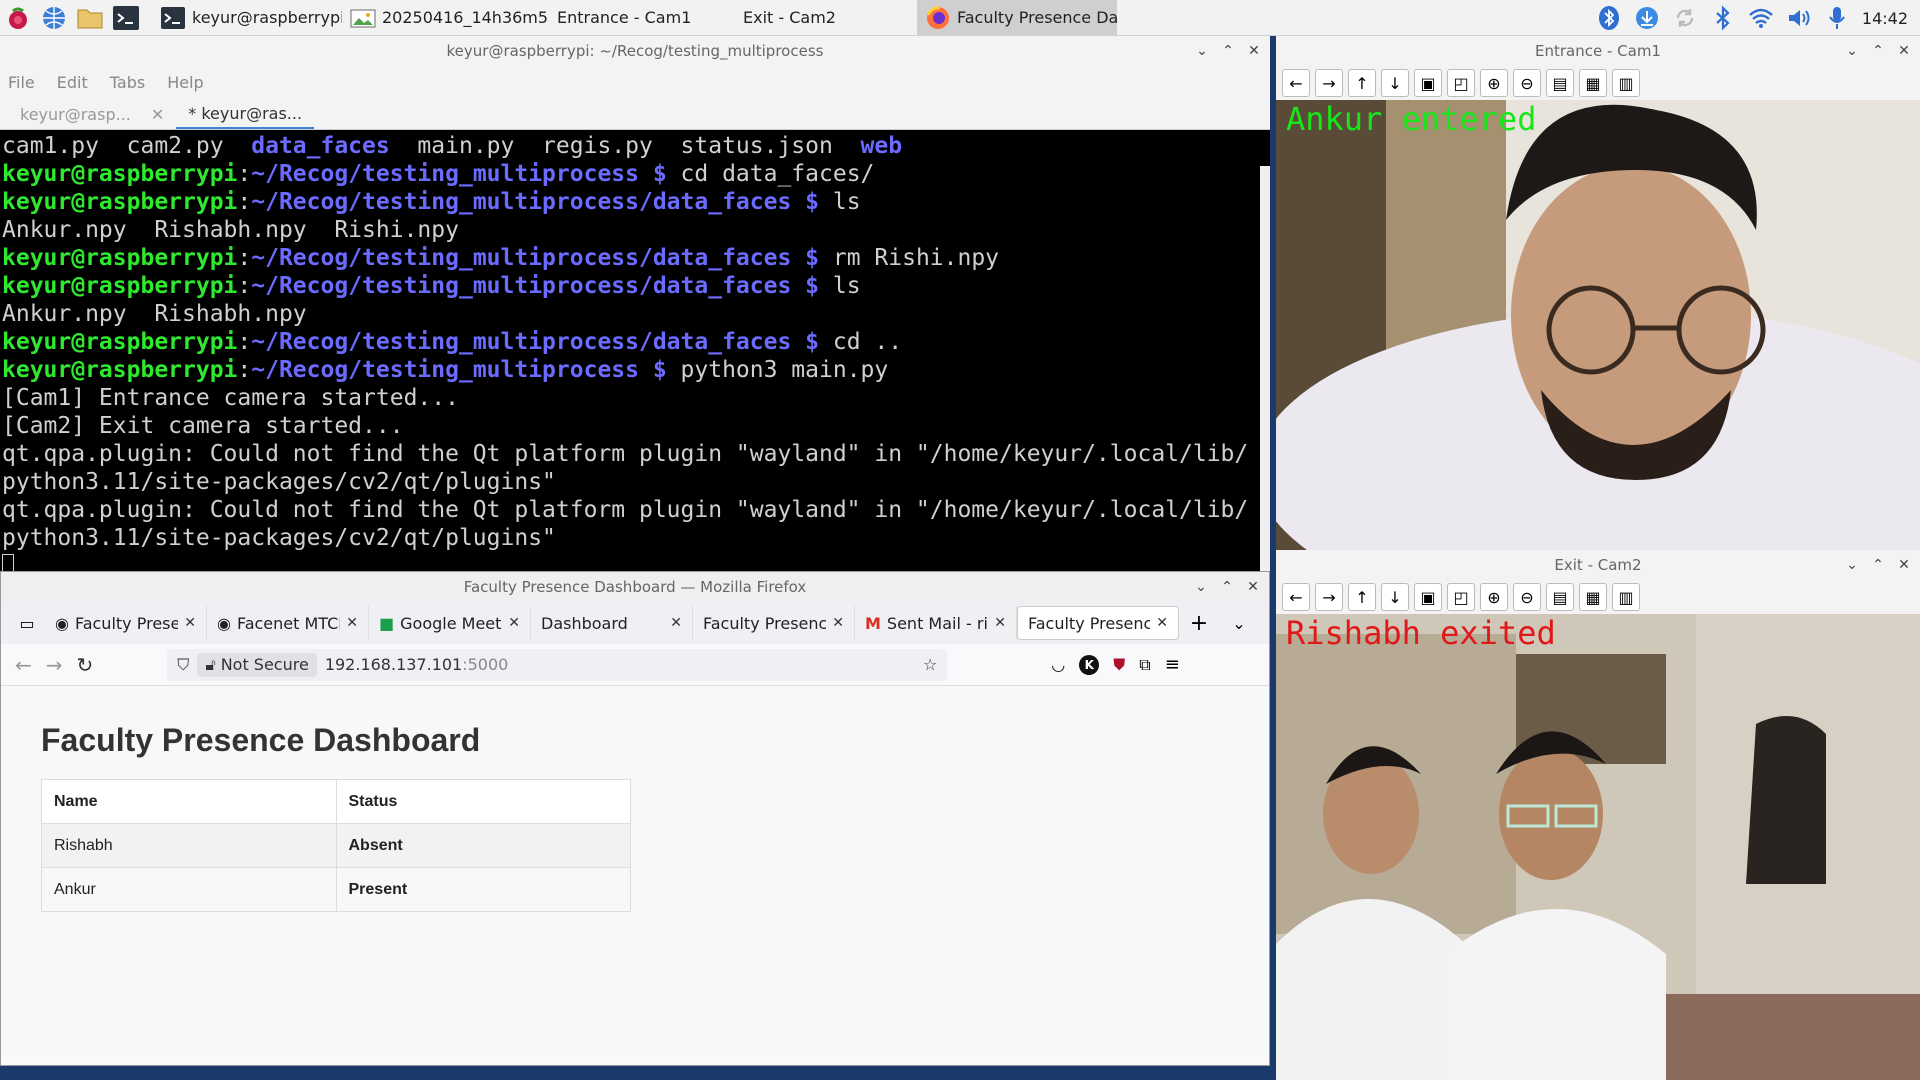  Describe the element at coordinates (257, 664) in the screenshot. I see `not-secure-badge: 🔓︎ Not Secure` at that location.